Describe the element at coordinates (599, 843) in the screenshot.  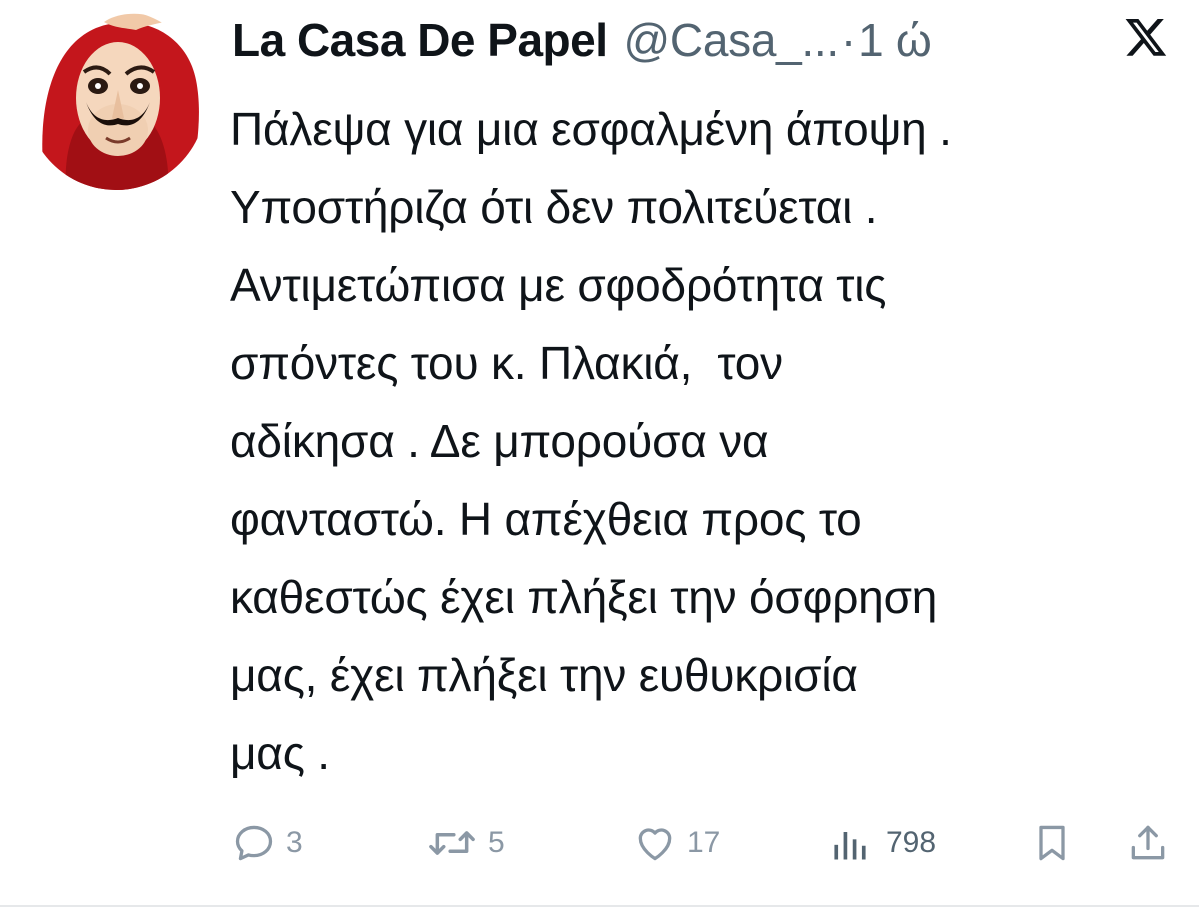
I see `action-bar: 3 5 17 798` at that location.